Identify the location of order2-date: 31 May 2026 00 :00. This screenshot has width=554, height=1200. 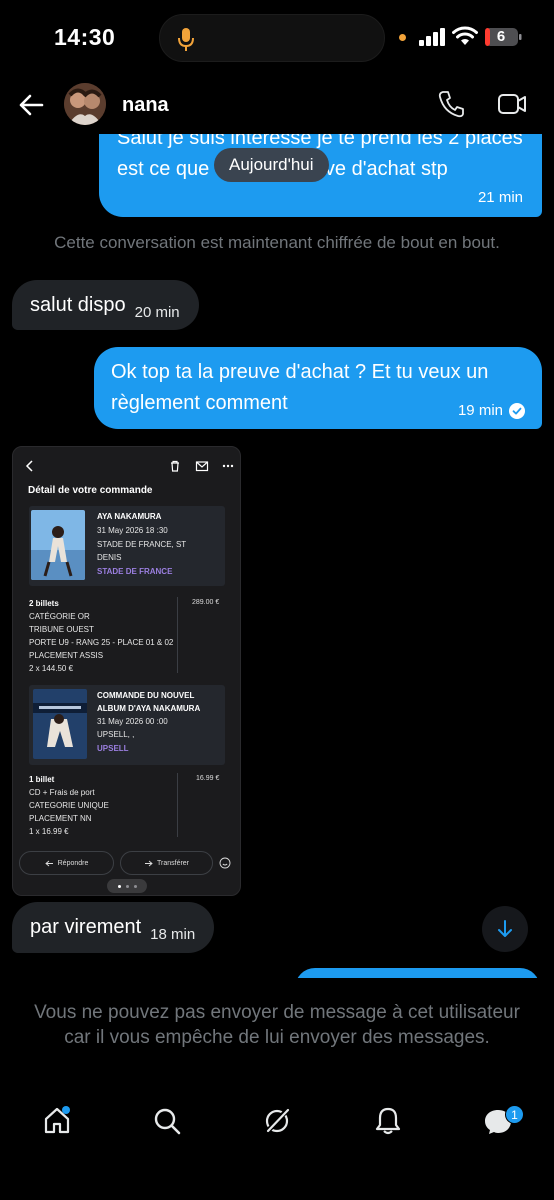
(132, 721).